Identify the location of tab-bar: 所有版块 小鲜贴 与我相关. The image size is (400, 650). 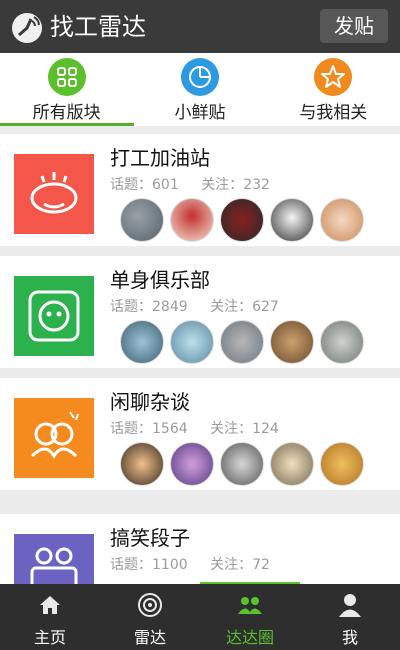
(200, 89).